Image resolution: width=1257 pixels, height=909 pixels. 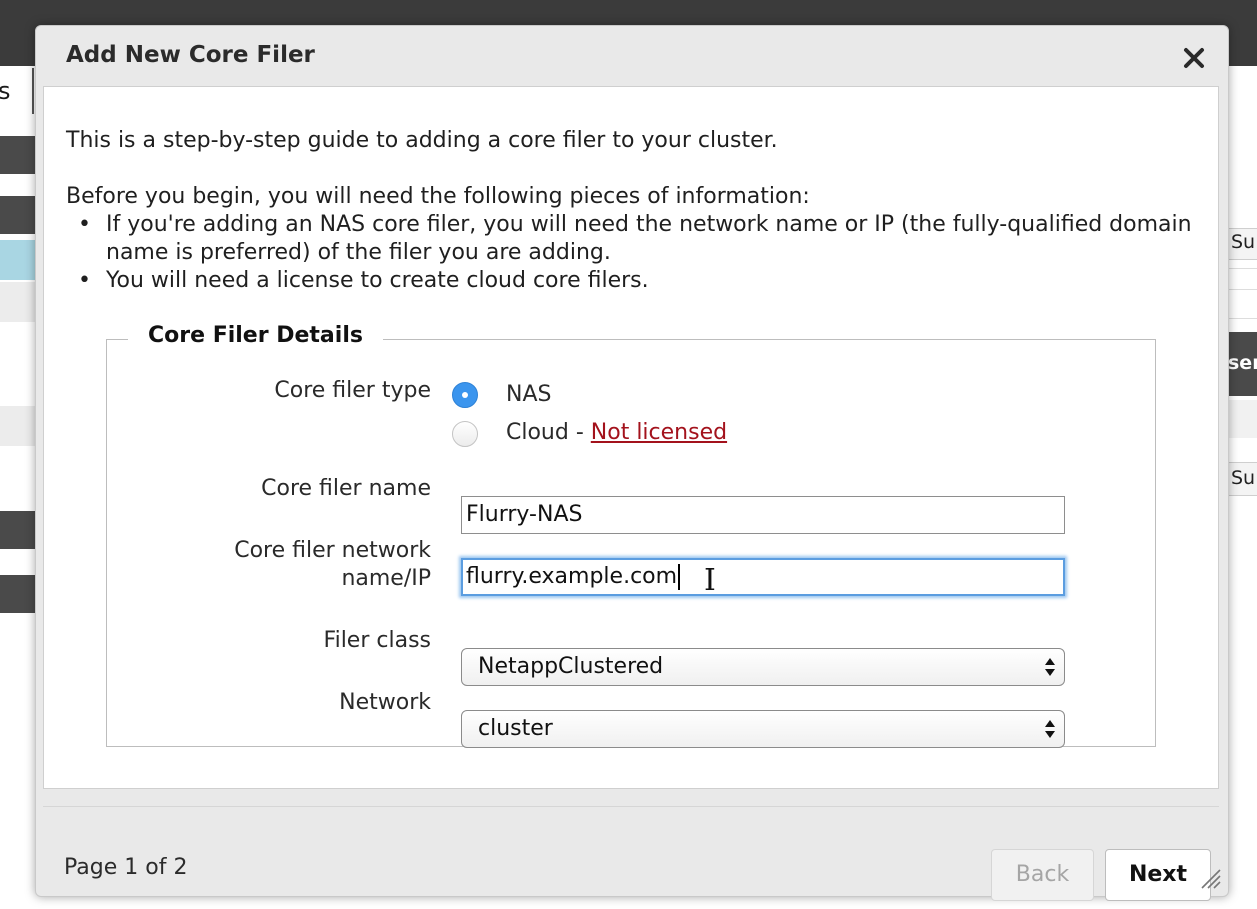 I want to click on not-licensed-link: Not licensed, so click(x=659, y=432).